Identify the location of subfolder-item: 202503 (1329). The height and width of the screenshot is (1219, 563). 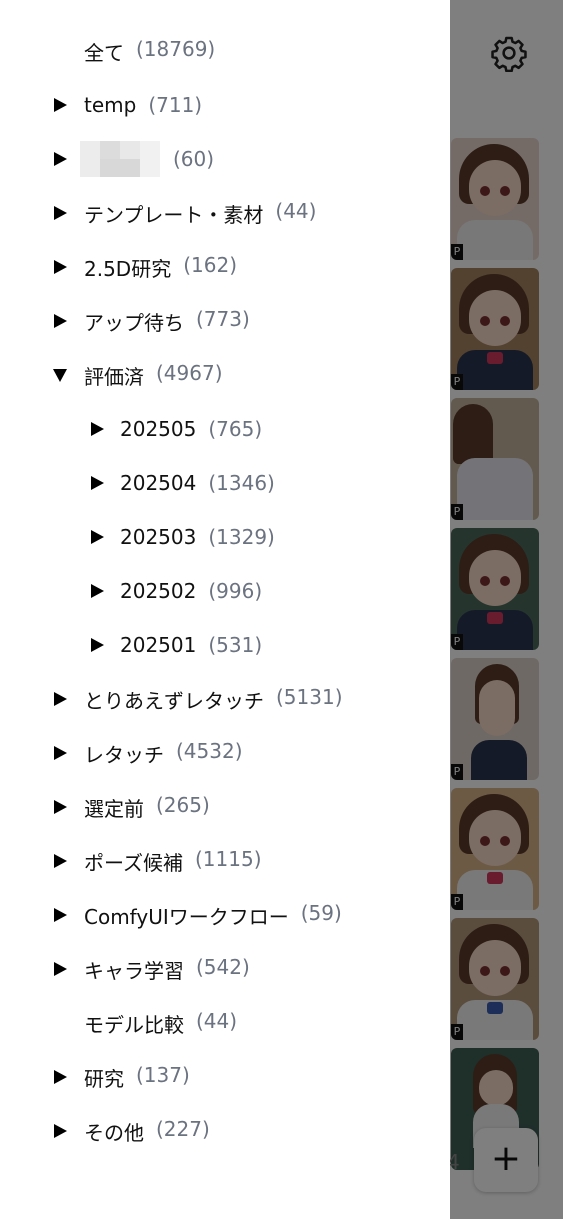
(225, 537).